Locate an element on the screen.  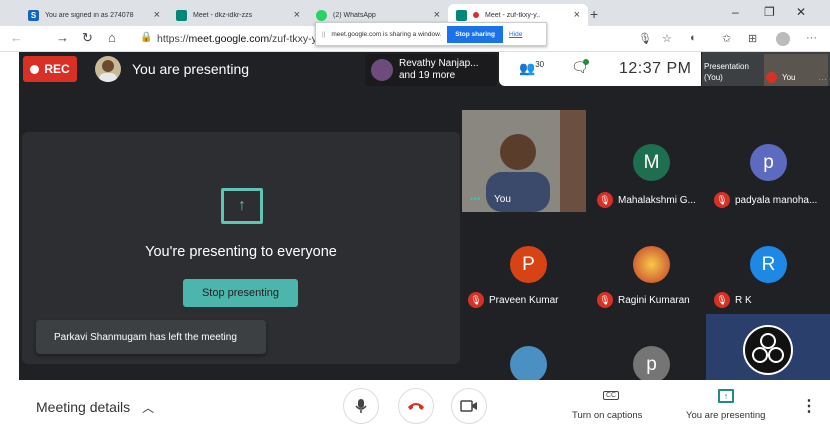
captions-button-label: Turn on captions is located at coordinates (607, 415).